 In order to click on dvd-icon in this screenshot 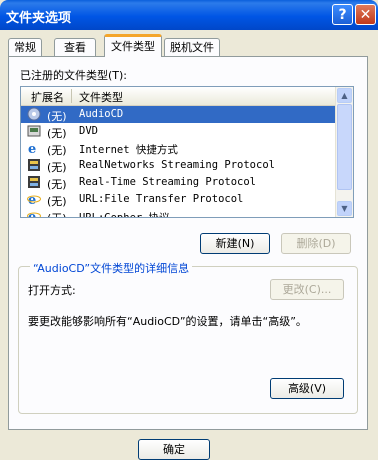, I will do `click(34, 131)`.